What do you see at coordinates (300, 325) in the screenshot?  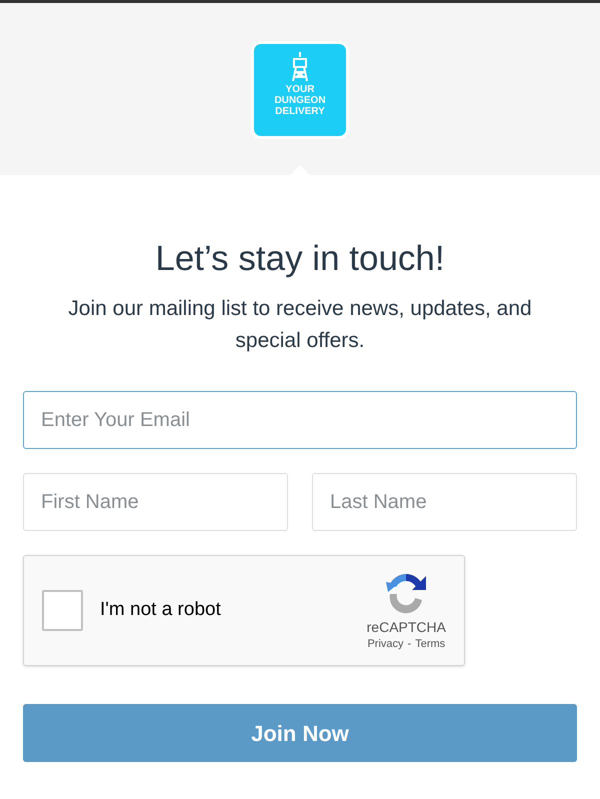 I see `subheading: Join our mailing list to receive news, updates, and special offers.` at bounding box center [300, 325].